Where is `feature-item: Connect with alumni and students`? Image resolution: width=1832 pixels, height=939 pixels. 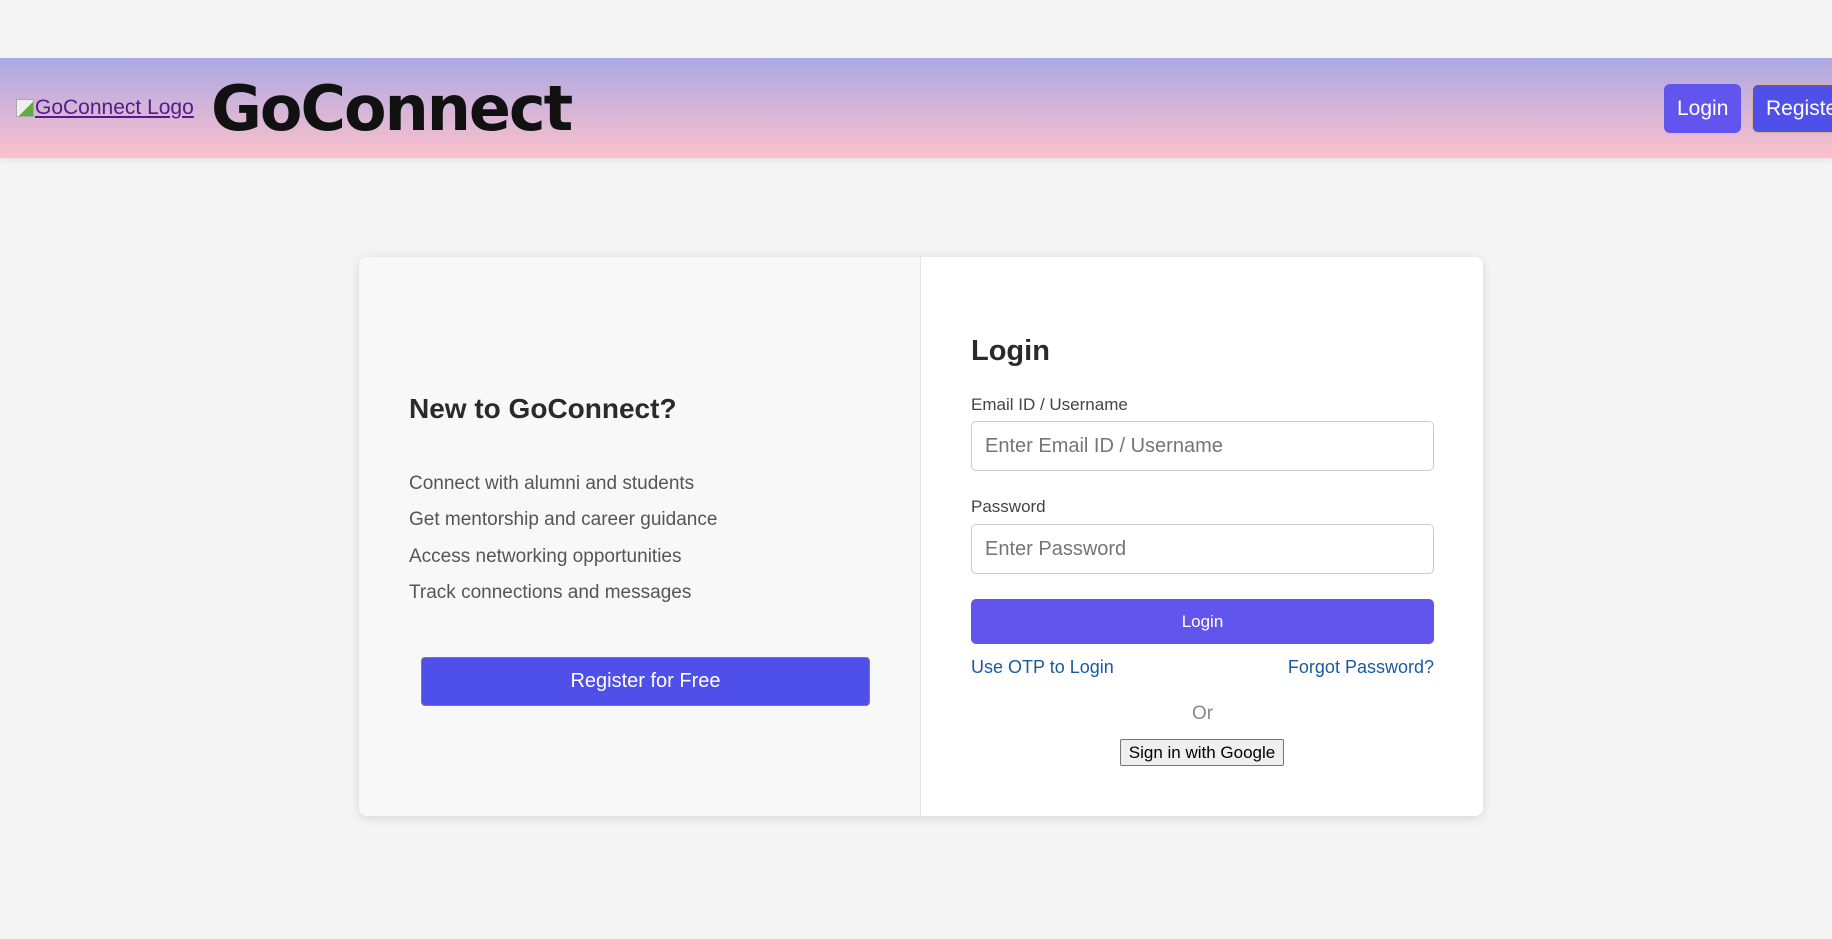 feature-item: Connect with alumni and students is located at coordinates (552, 483).